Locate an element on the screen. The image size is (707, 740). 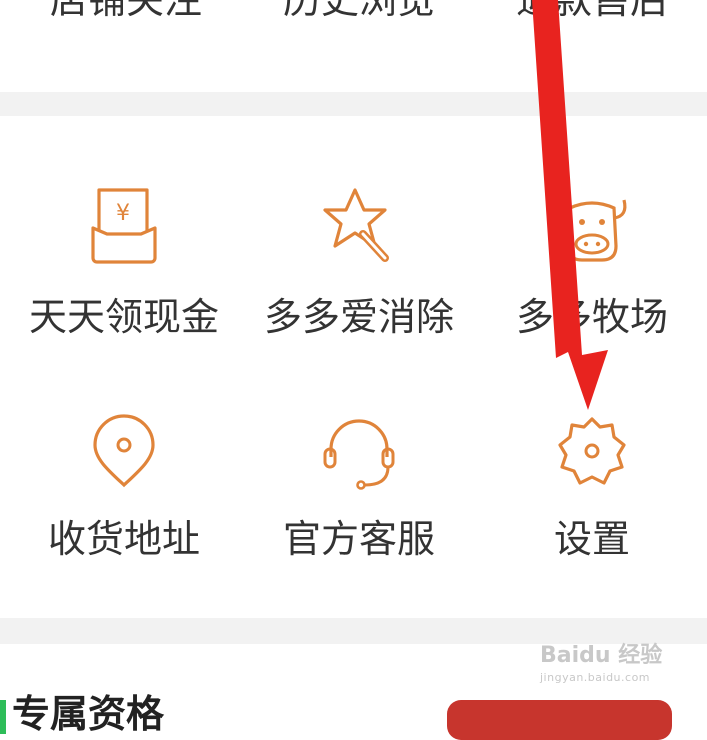
shop-follow-item: 店铺关注 is located at coordinates (126, 30).